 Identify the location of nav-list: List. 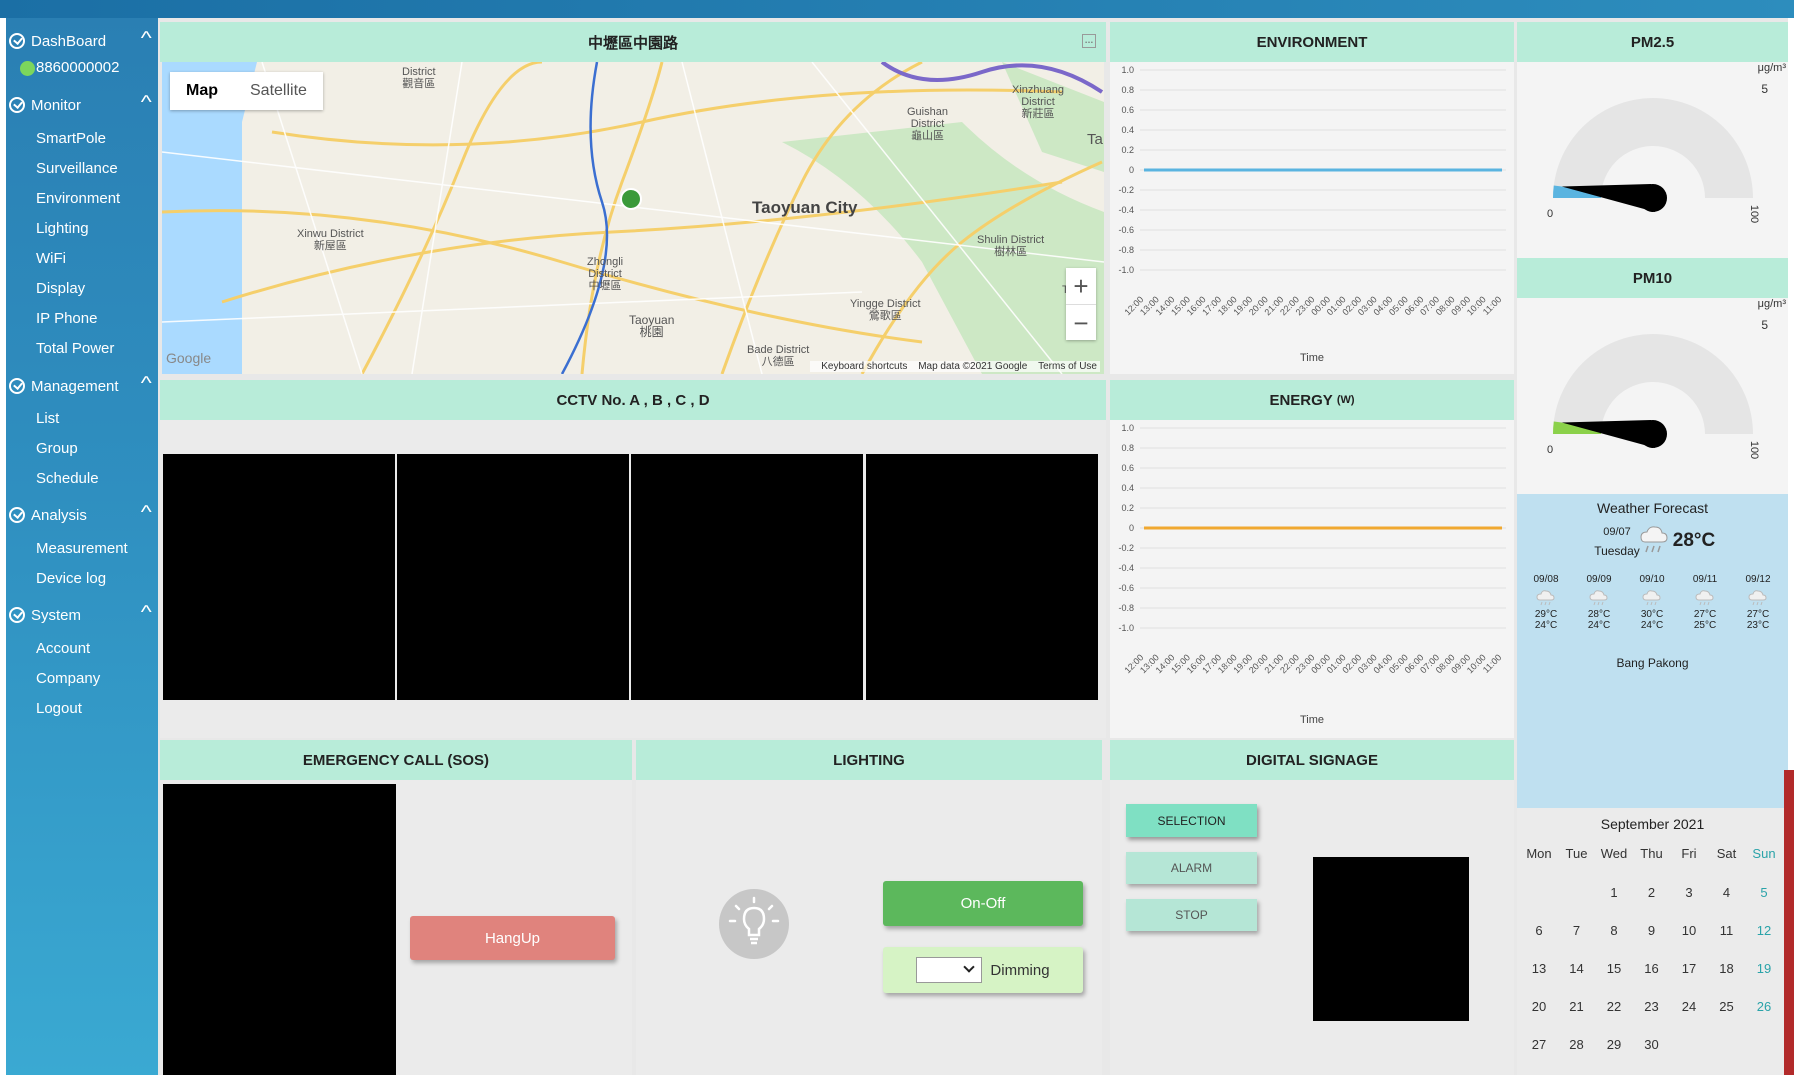
(47, 418).